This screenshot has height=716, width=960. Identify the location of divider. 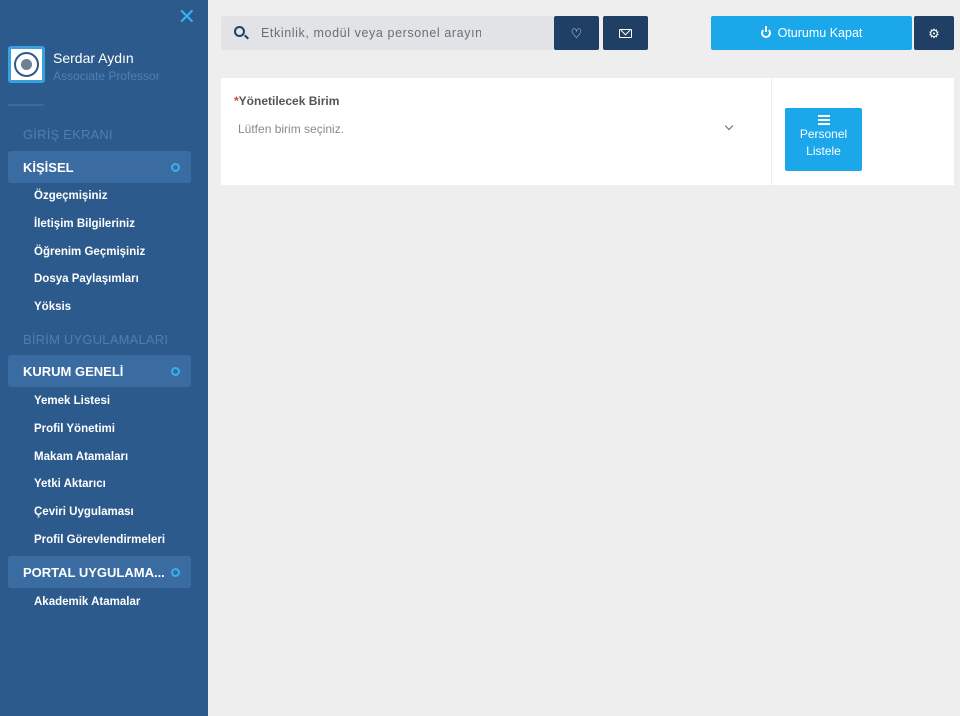
(26, 105).